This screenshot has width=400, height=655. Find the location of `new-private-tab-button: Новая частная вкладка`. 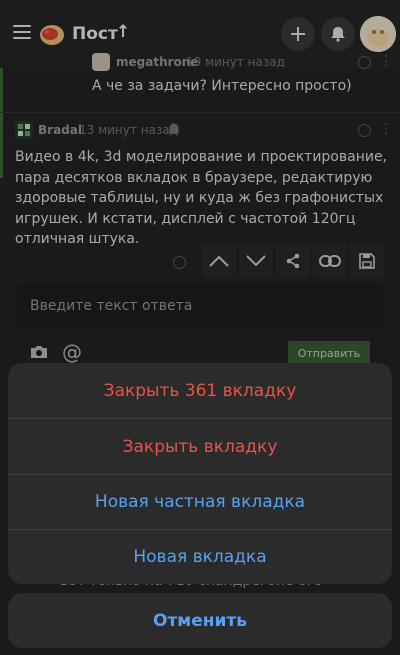

new-private-tab-button: Новая частная вкладка is located at coordinates (200, 501).